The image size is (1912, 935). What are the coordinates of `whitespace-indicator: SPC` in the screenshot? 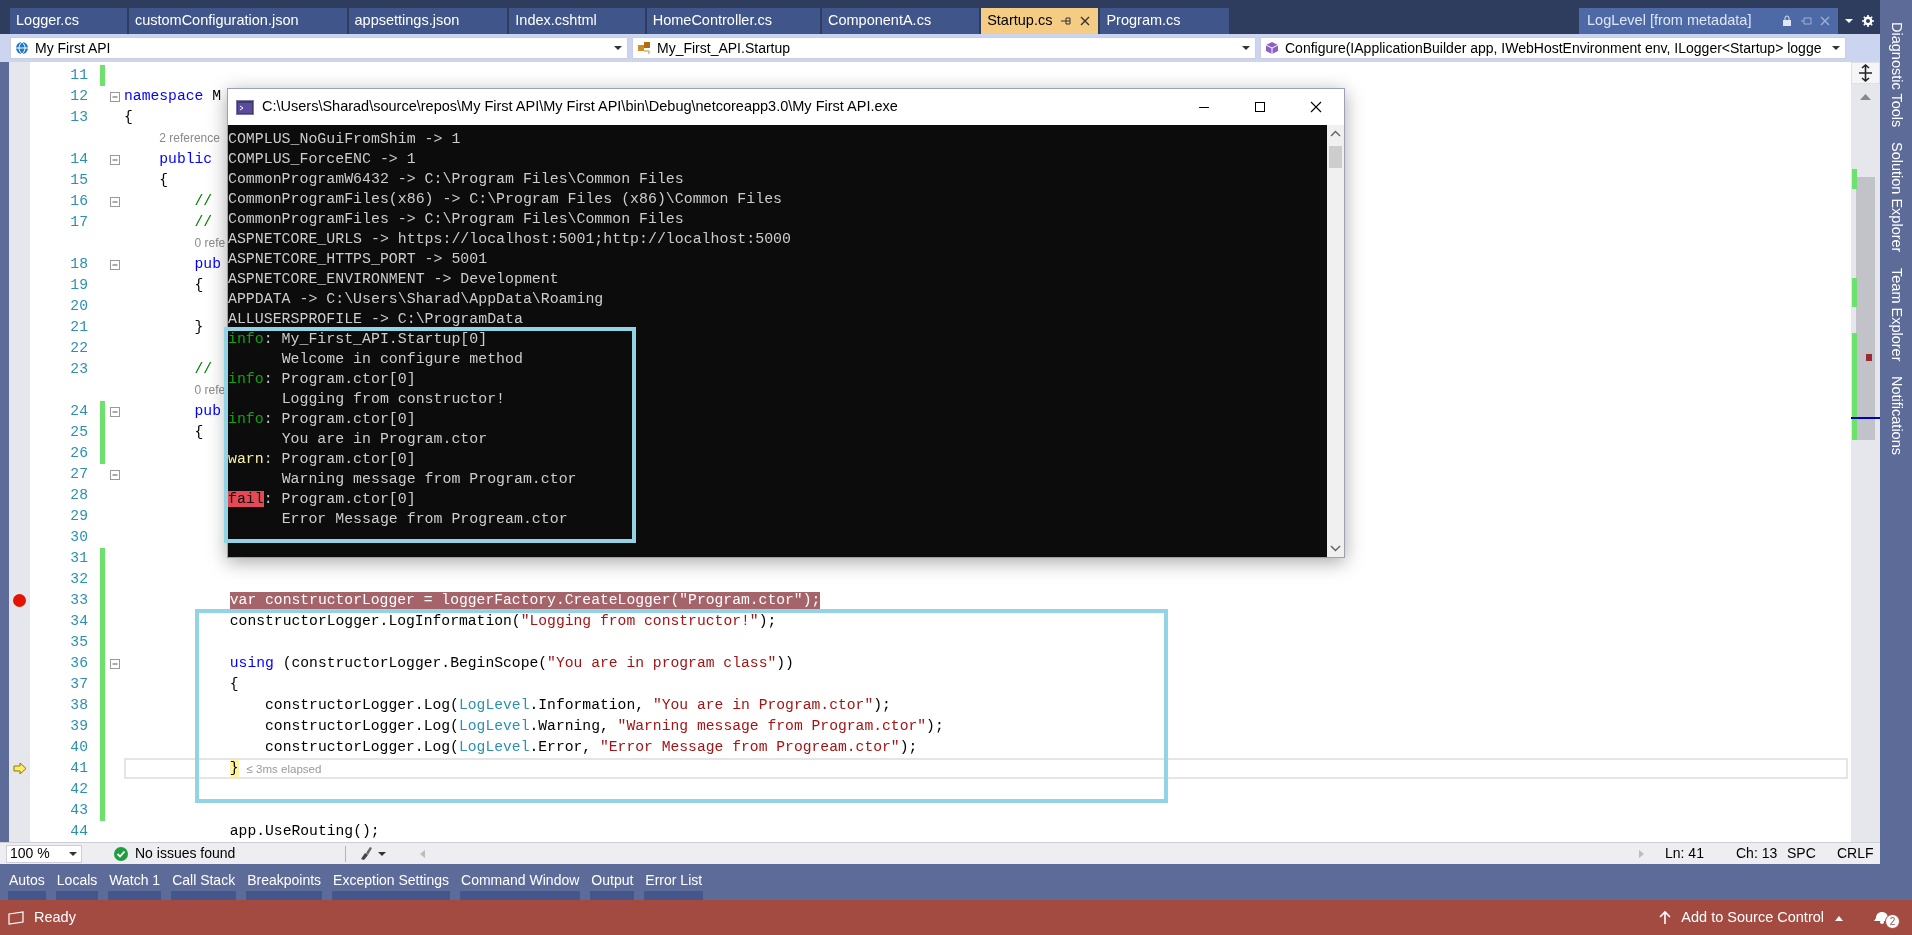 It's located at (1812, 853).